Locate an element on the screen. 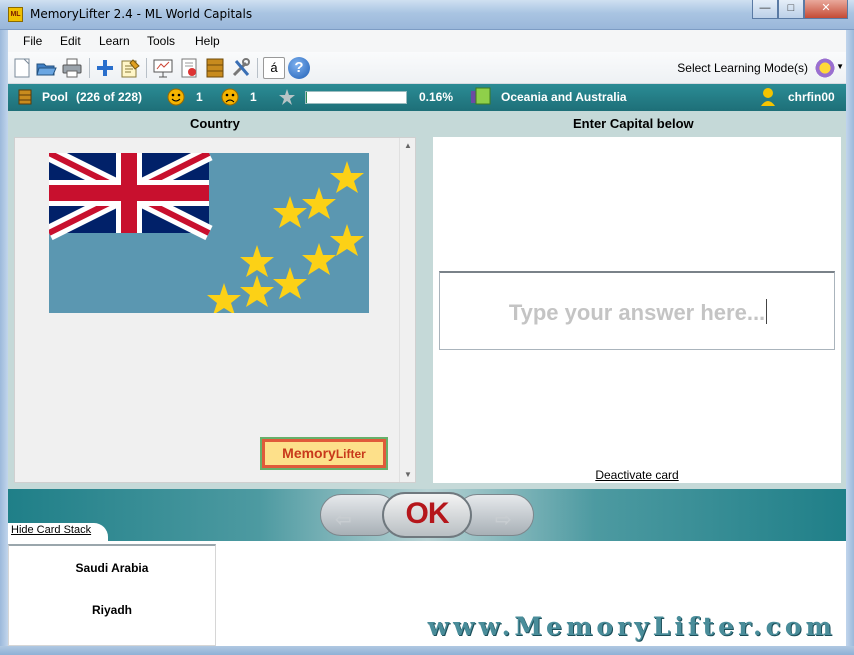 The image size is (854, 655). chapter-icon is located at coordinates (481, 98).